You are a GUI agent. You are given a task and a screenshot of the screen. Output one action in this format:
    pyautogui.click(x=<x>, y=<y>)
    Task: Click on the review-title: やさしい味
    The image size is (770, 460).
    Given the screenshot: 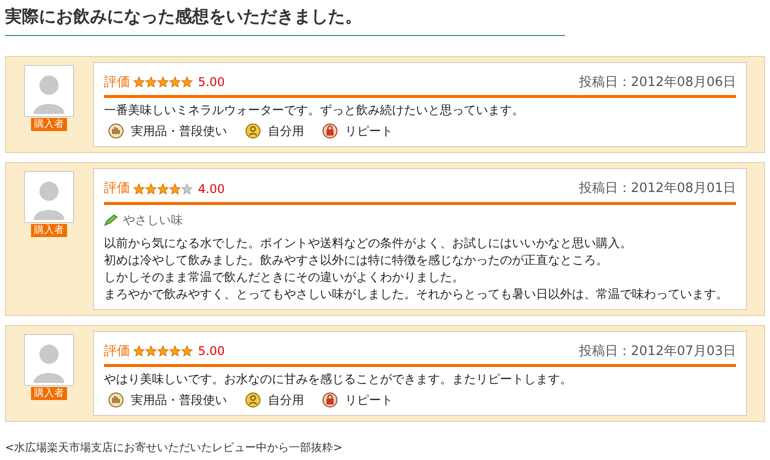 What is the action you would take?
    pyautogui.click(x=153, y=220)
    